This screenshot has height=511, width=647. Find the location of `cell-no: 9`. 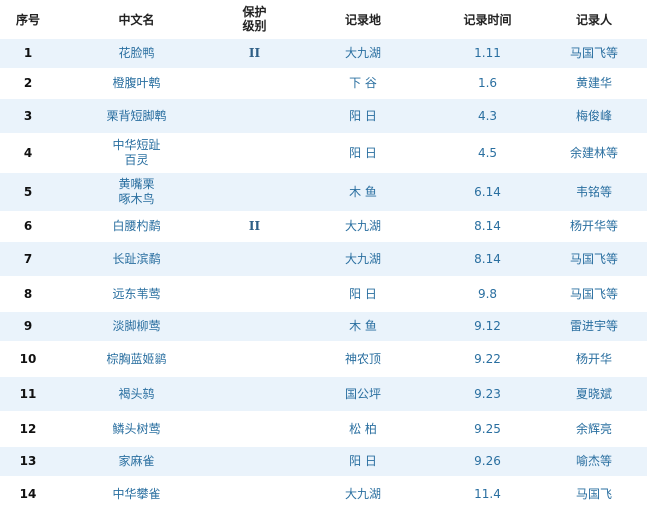

cell-no: 9 is located at coordinates (28, 327).